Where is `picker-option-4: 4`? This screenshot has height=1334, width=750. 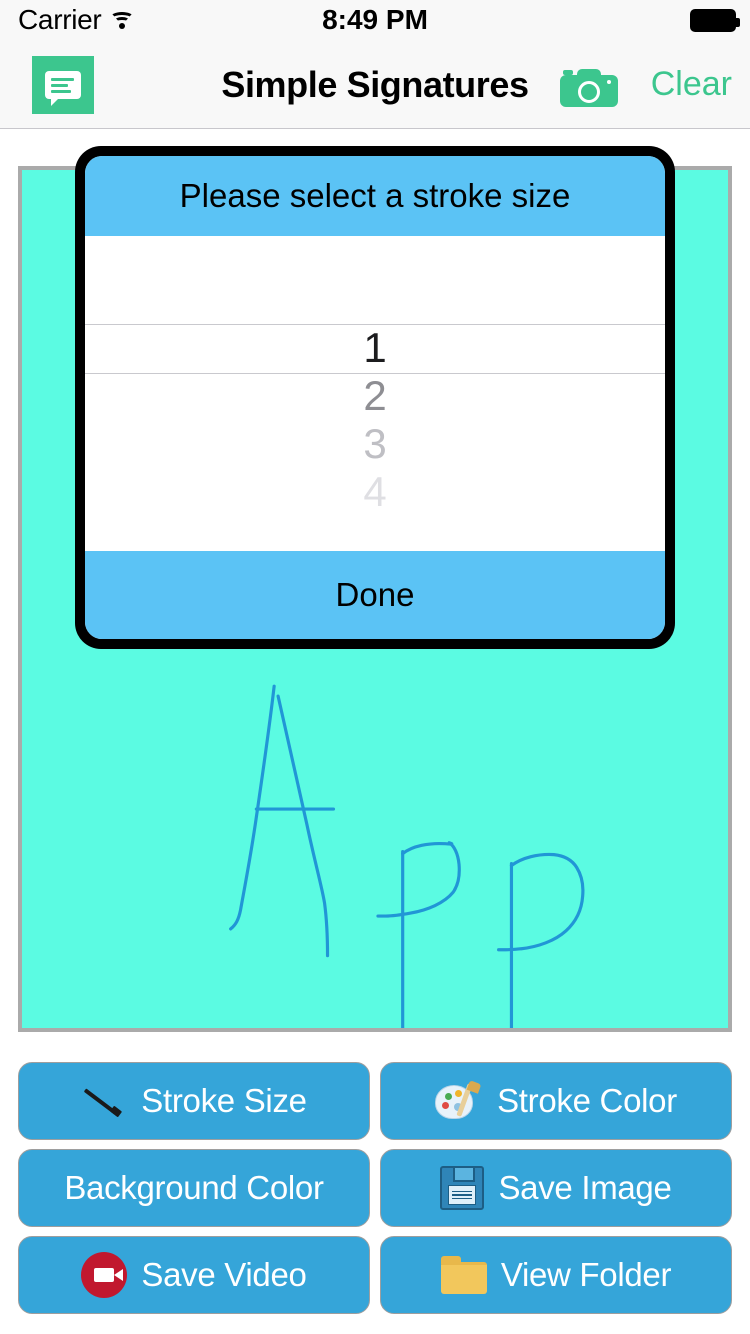 picker-option-4: 4 is located at coordinates (375, 492).